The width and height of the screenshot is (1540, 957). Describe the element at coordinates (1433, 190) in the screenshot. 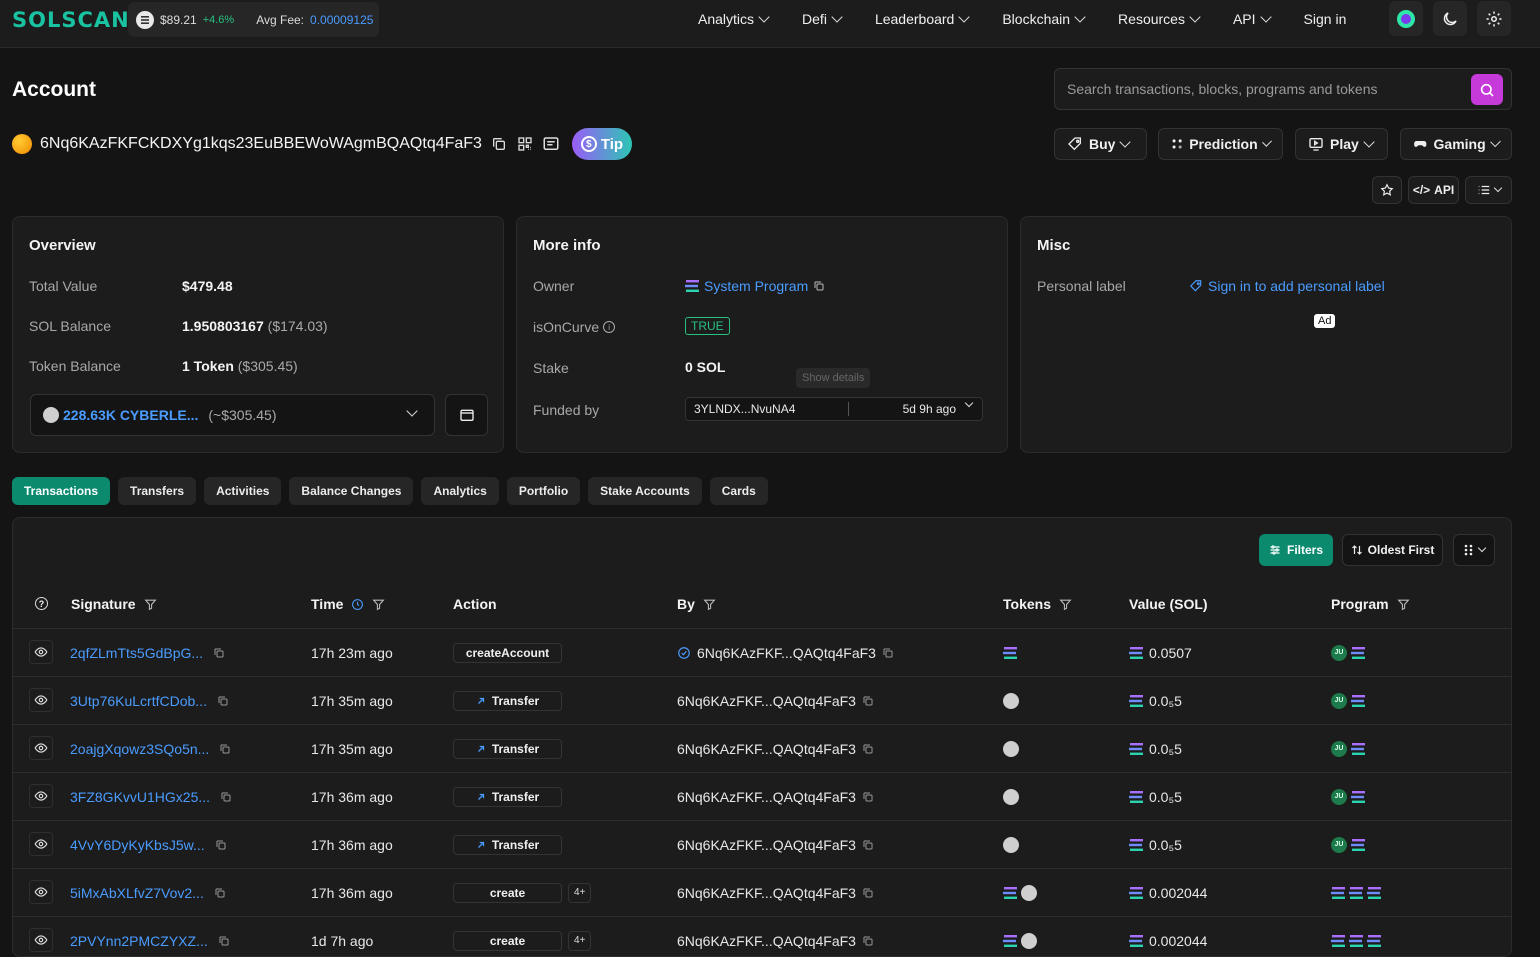

I see `api-button: </> API` at that location.